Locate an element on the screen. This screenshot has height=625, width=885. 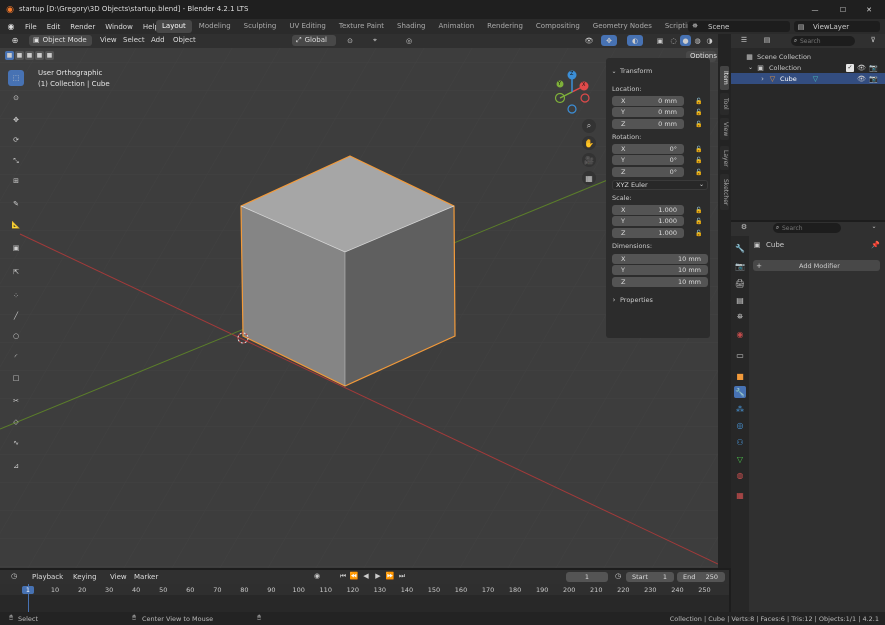
particles-properties-icon: ⁂ is located at coordinates (740, 409).